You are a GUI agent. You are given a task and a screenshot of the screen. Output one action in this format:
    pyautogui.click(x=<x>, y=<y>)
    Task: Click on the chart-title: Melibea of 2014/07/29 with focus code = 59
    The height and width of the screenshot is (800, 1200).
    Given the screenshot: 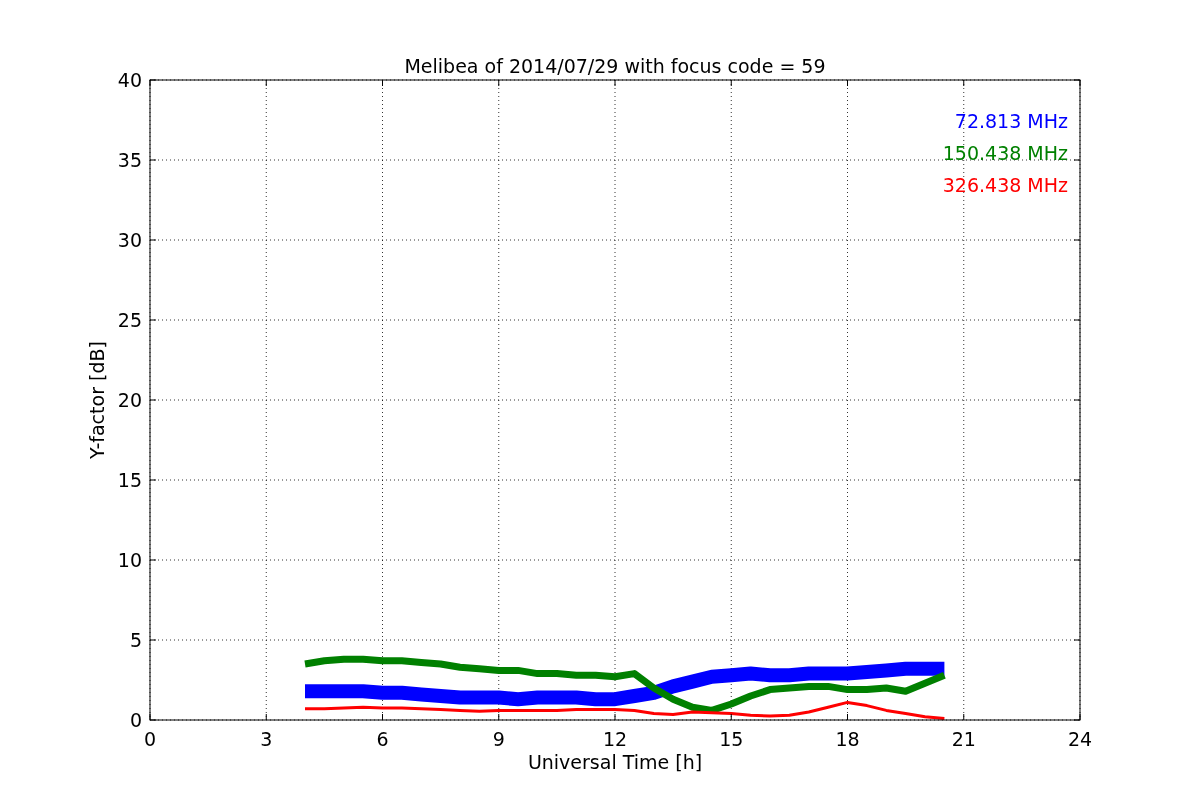 What is the action you would take?
    pyautogui.click(x=615, y=66)
    